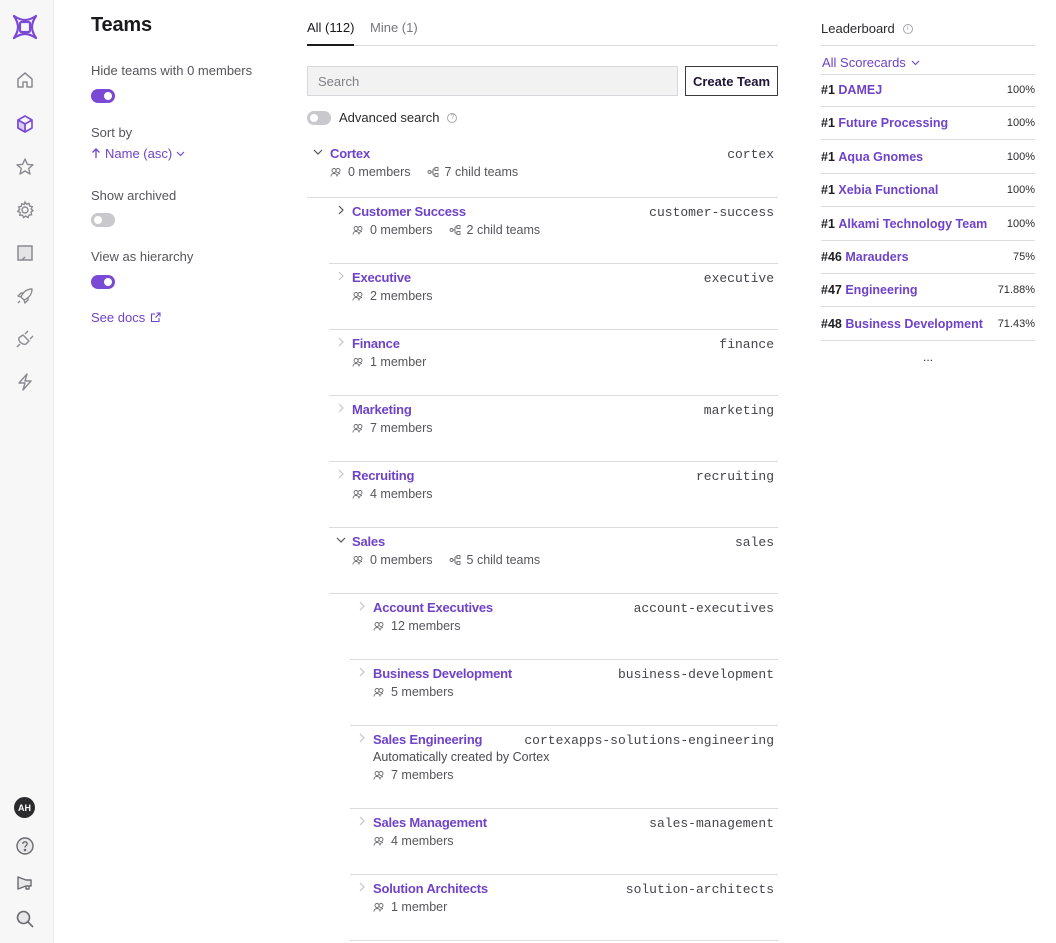  Describe the element at coordinates (888, 190) in the screenshot. I see `leaderboard-team-link: Xebia Functional` at that location.